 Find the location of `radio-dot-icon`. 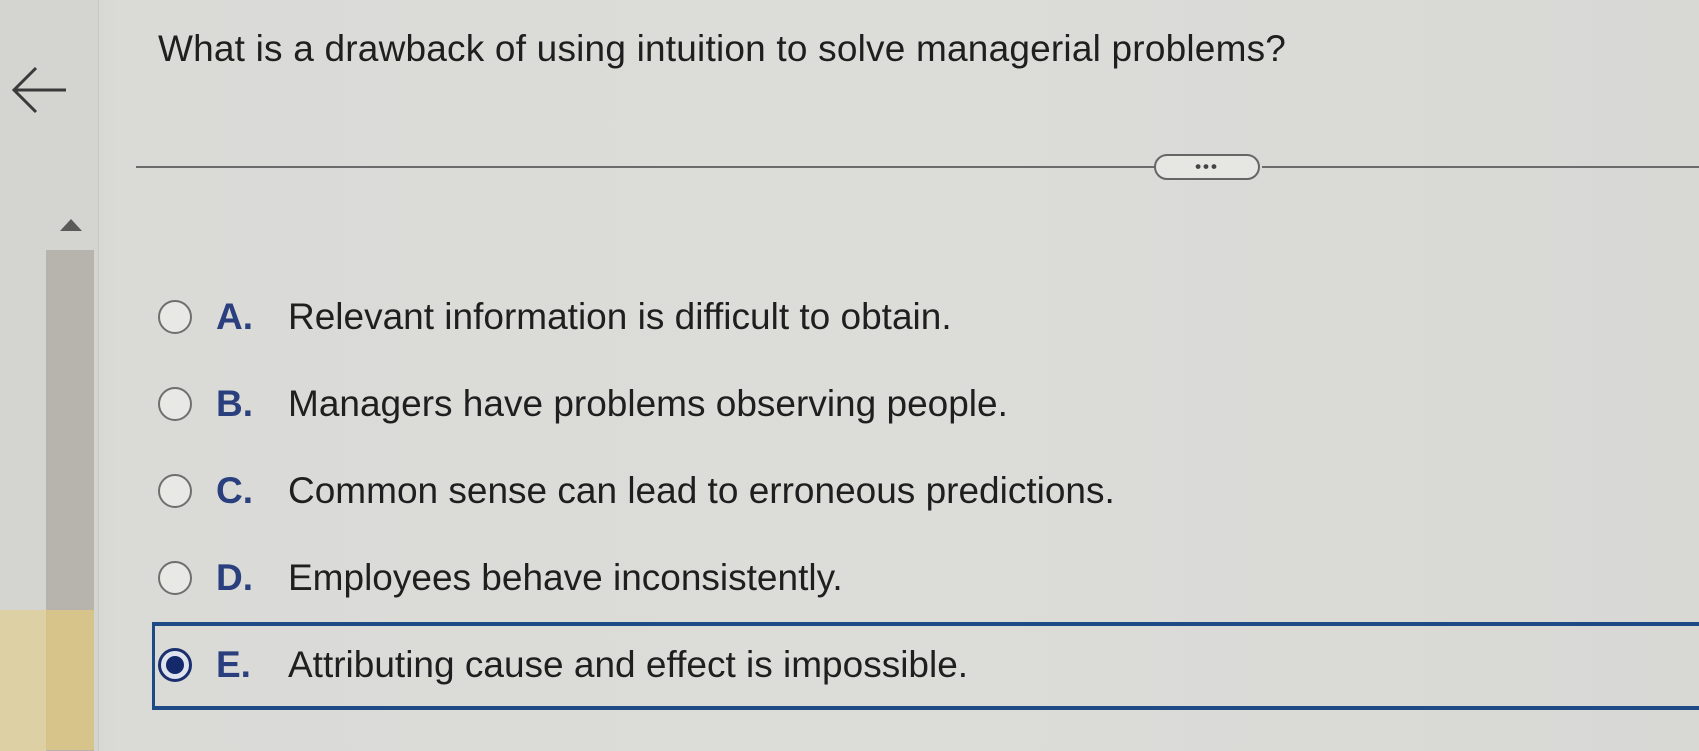

radio-dot-icon is located at coordinates (175, 665).